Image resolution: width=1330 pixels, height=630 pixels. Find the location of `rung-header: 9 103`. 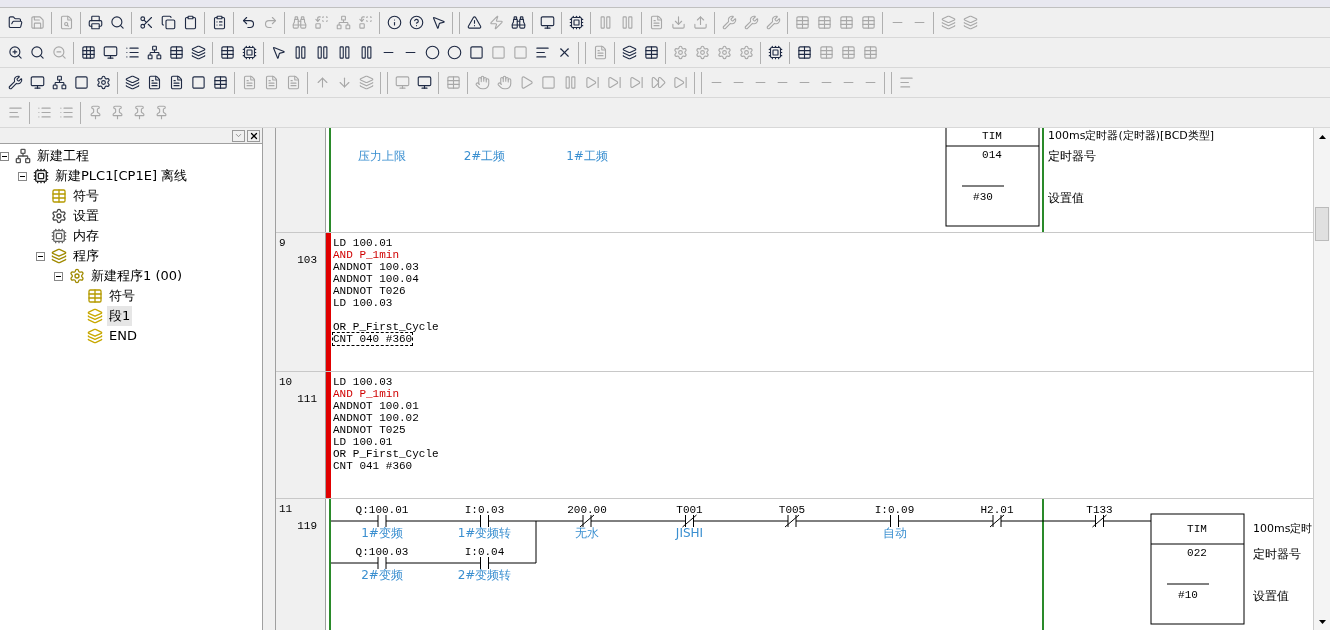

rung-header: 9 103 is located at coordinates (301, 302).